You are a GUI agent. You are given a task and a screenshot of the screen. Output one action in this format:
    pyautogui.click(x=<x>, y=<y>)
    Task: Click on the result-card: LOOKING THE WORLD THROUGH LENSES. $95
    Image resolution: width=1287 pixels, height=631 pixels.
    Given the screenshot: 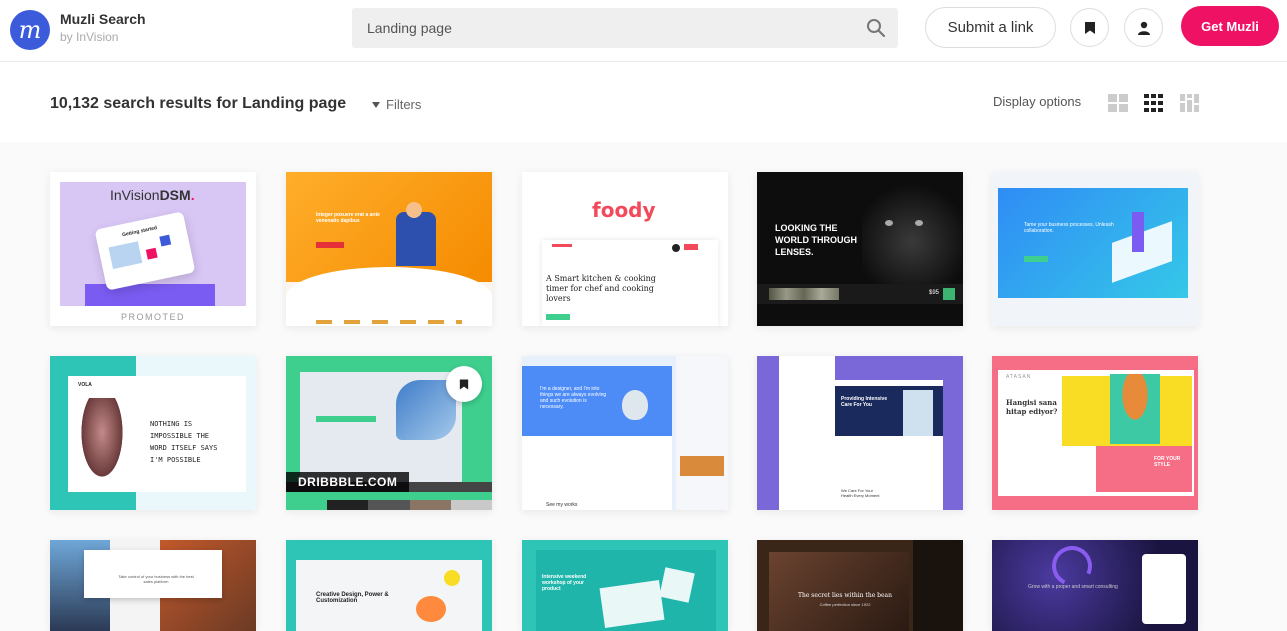 What is the action you would take?
    pyautogui.click(x=860, y=249)
    